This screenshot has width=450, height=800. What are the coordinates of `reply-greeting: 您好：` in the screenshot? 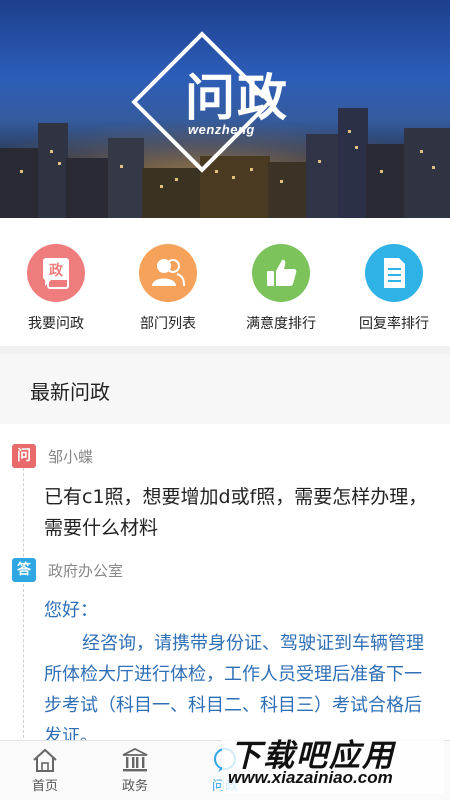 It's located at (71, 610).